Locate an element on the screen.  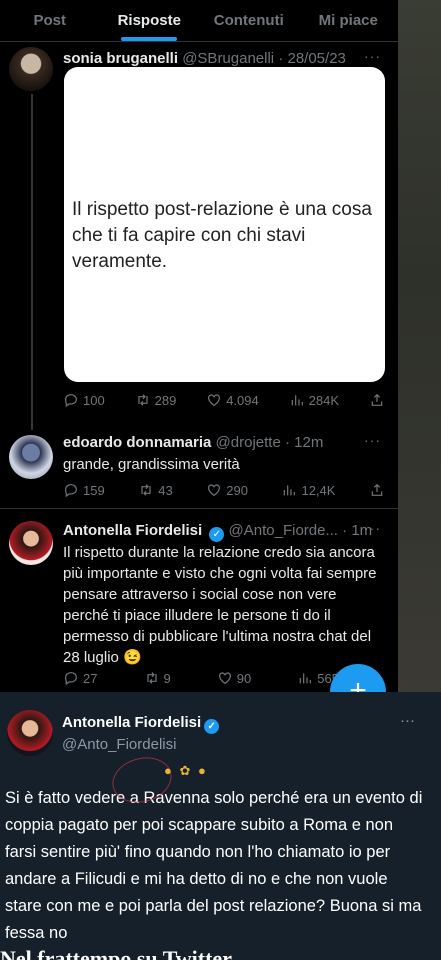
like-button: 90 is located at coordinates (234, 678).